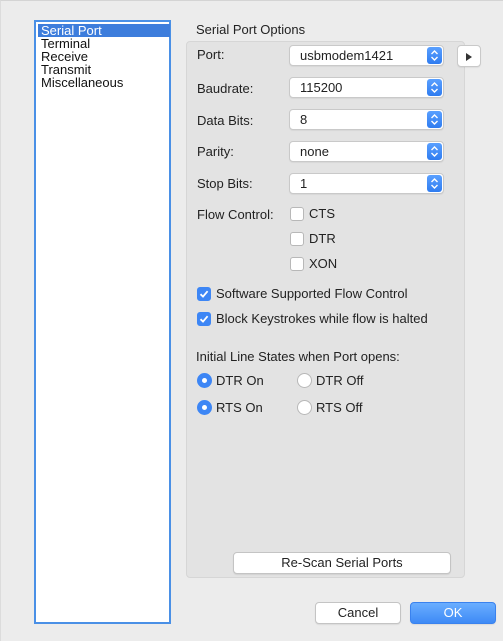 The width and height of the screenshot is (503, 641). Describe the element at coordinates (225, 183) in the screenshot. I see `stop-bits-label: Stop Bits:` at that location.